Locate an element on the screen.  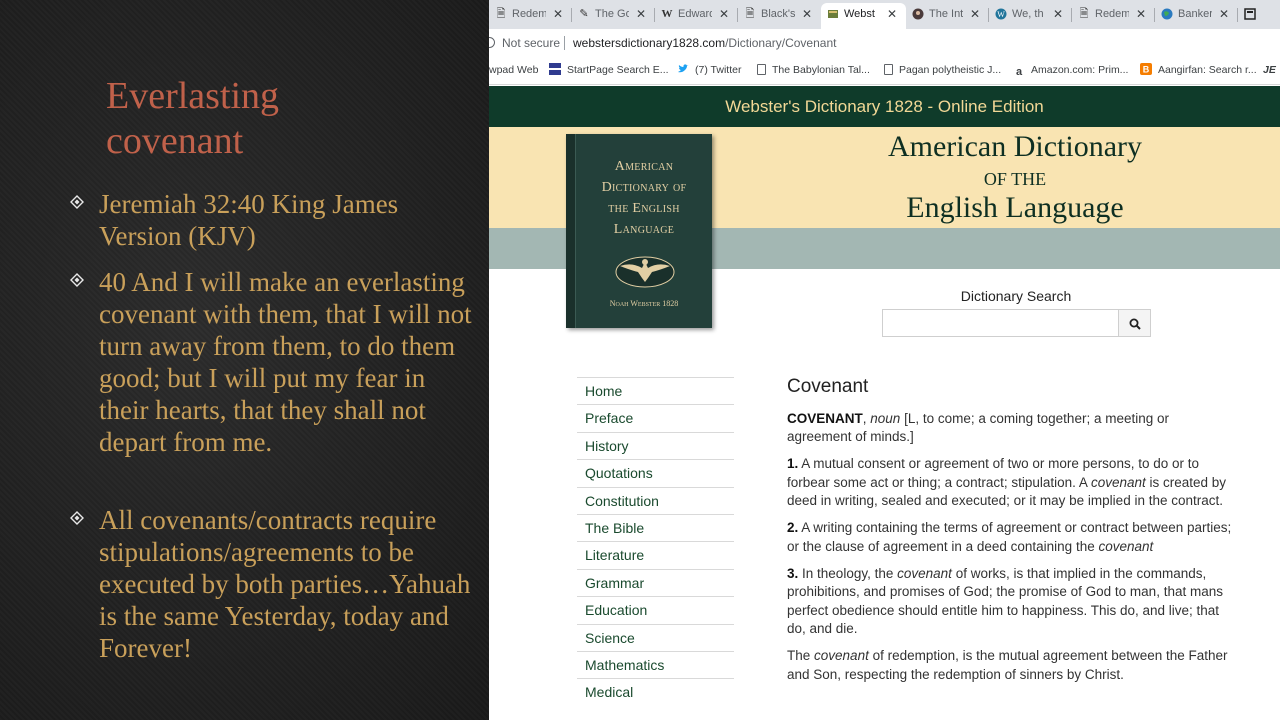
definition-number: 1. is located at coordinates (793, 463).